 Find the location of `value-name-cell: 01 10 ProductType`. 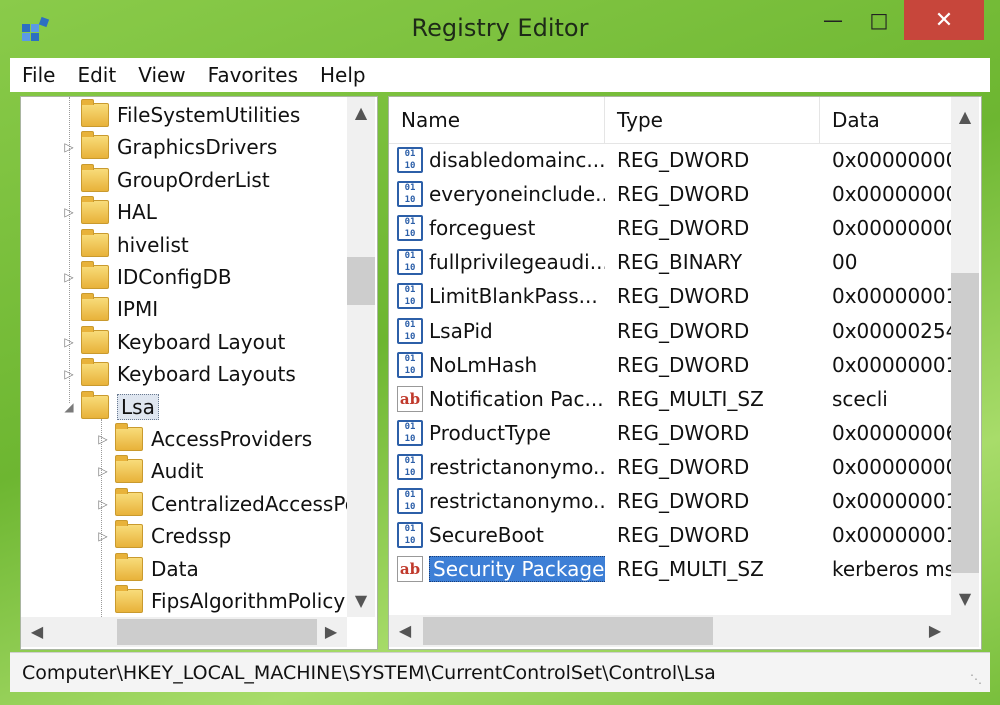

value-name-cell: 01 10 ProductType is located at coordinates (497, 432).